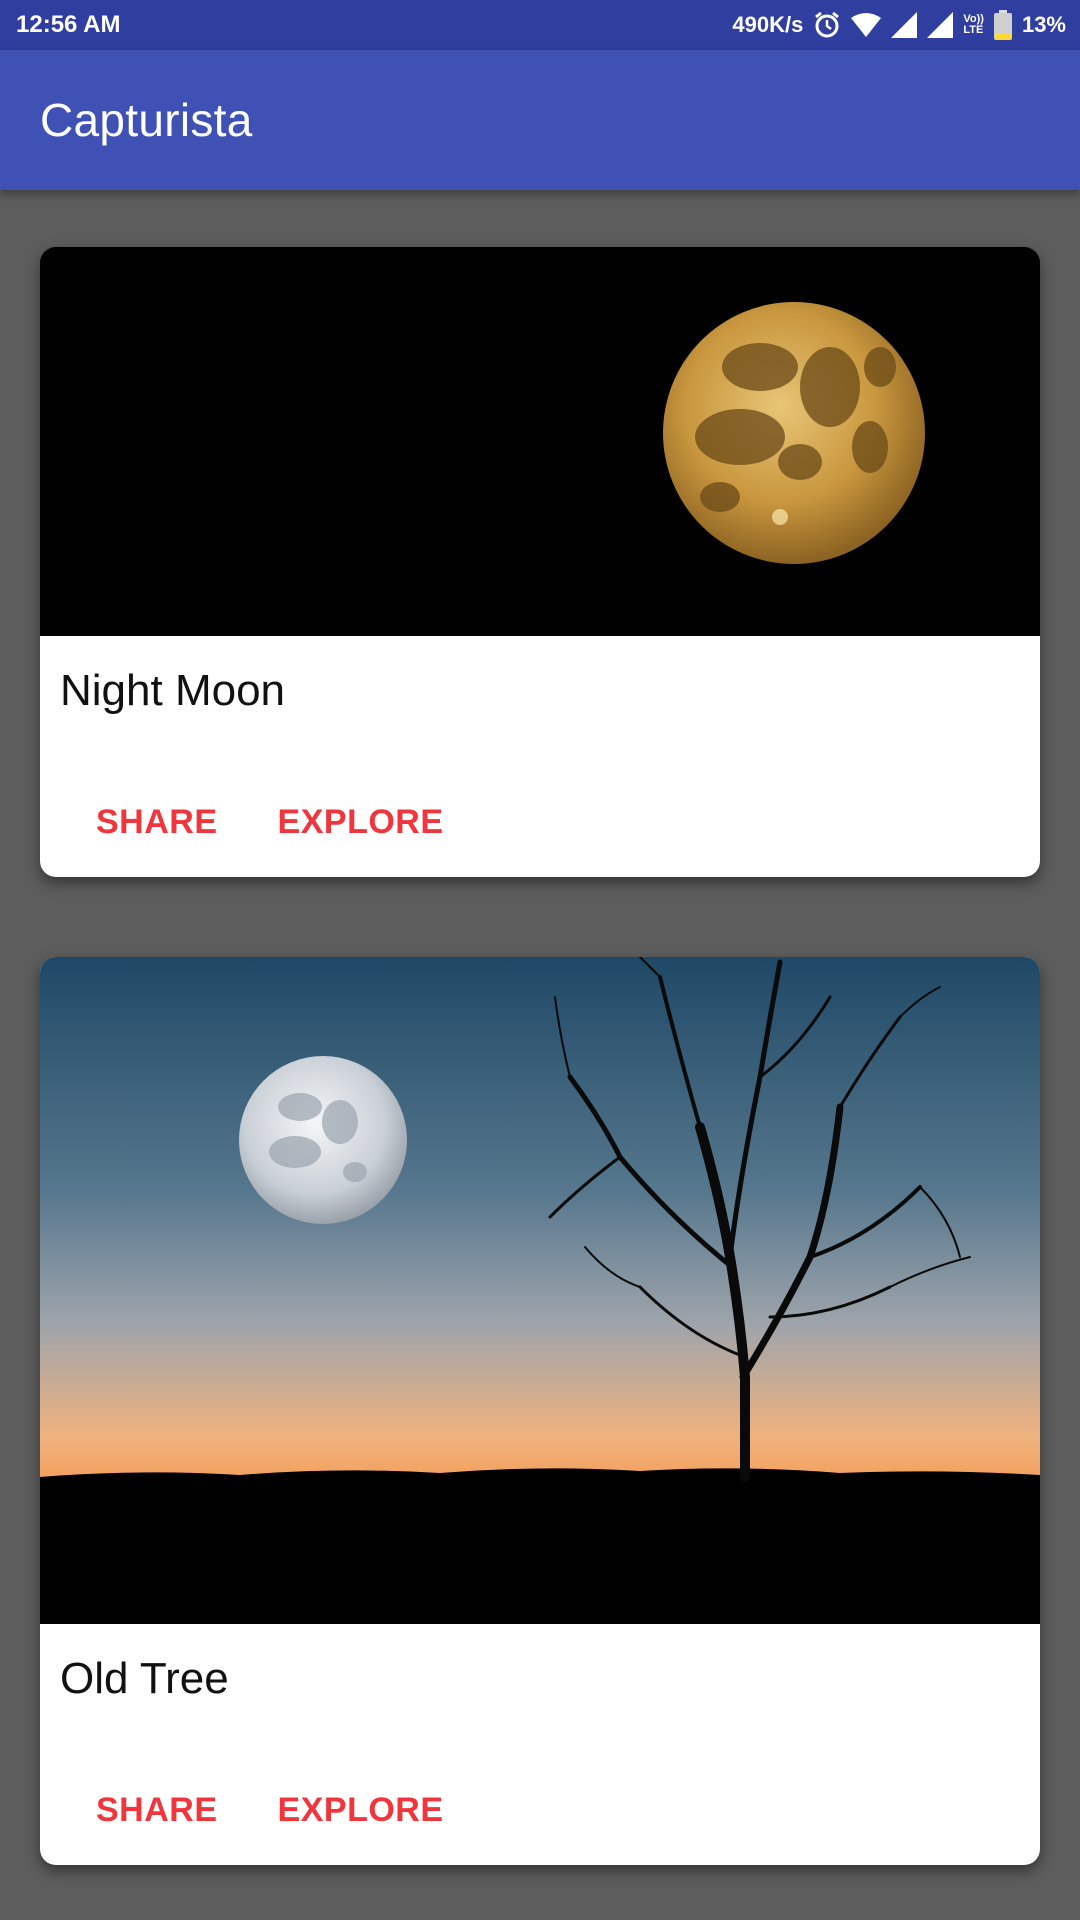 This screenshot has height=1920, width=1080. Describe the element at coordinates (1002, 25) in the screenshot. I see `battery-icon` at that location.